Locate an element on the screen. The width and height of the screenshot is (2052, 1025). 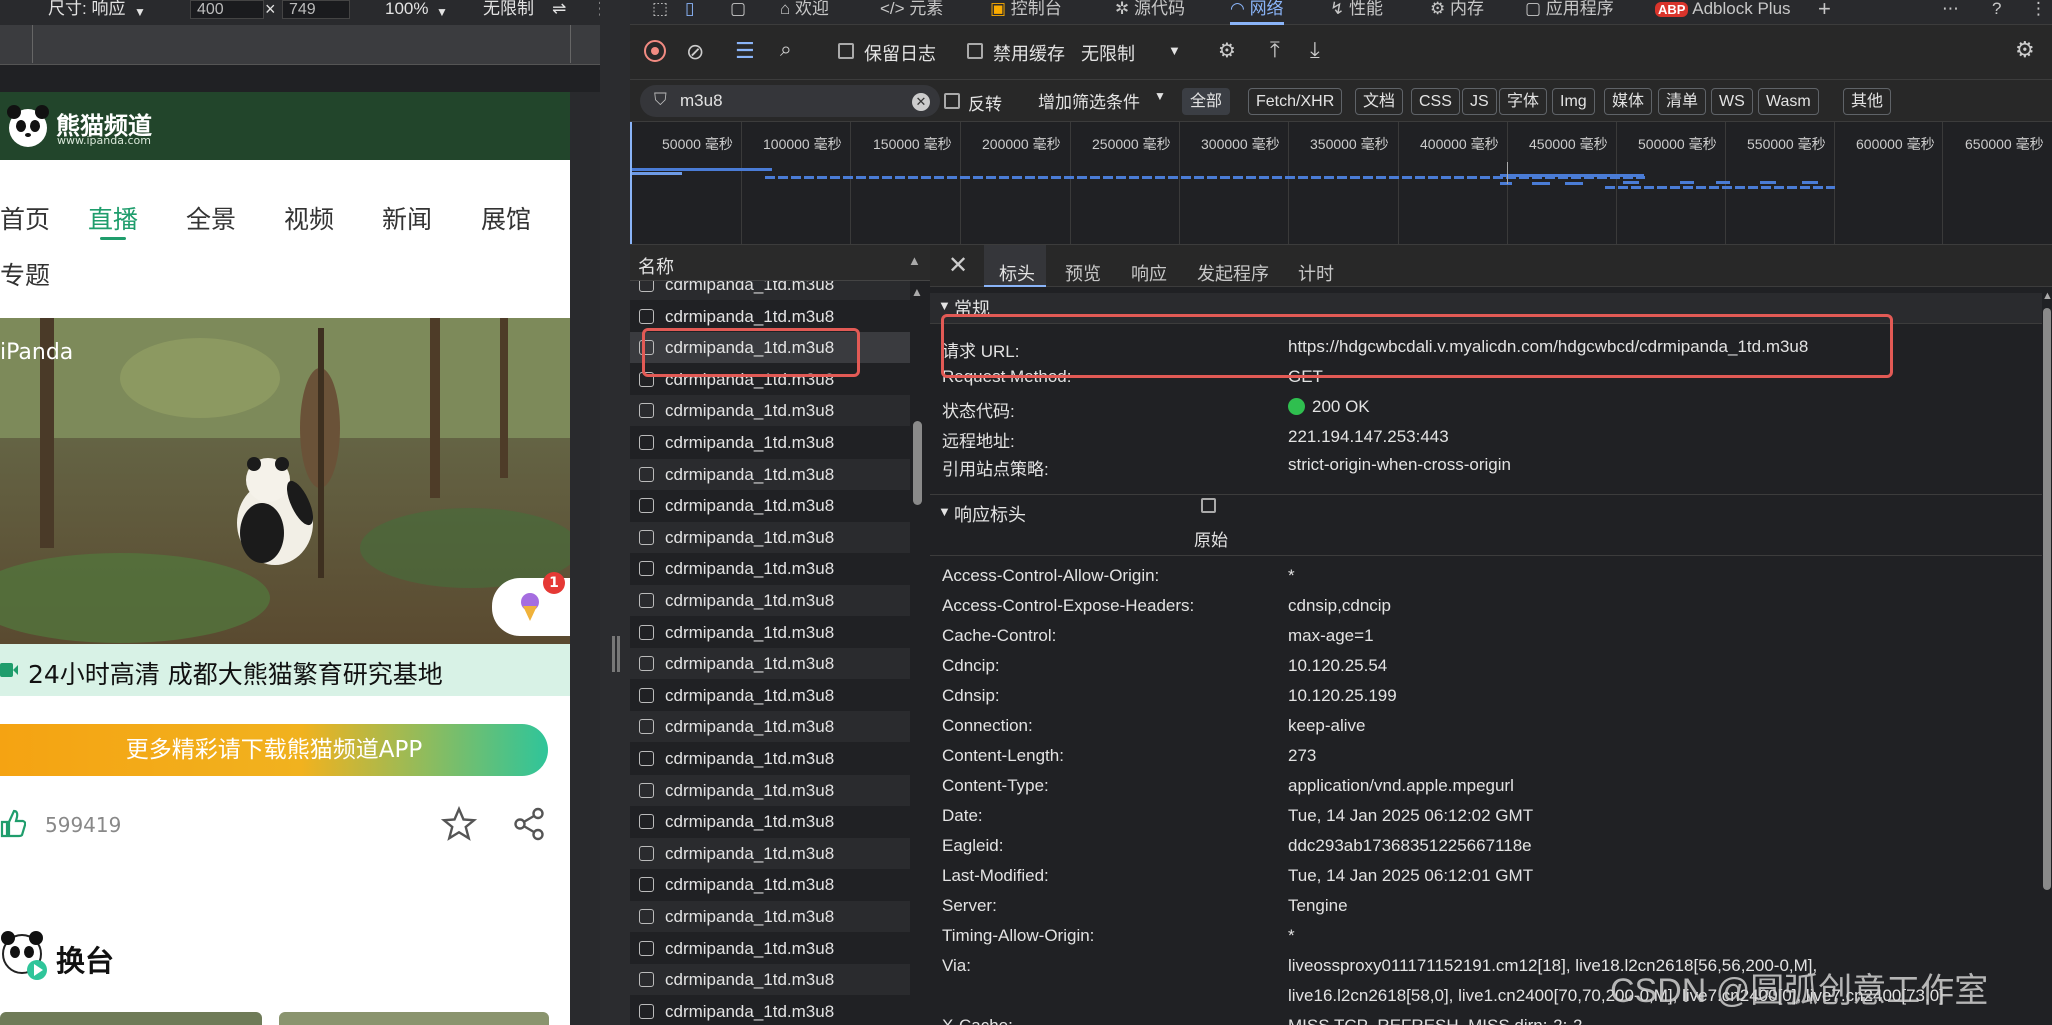
network-conditions-icon: ⚙ is located at coordinates (1227, 50).